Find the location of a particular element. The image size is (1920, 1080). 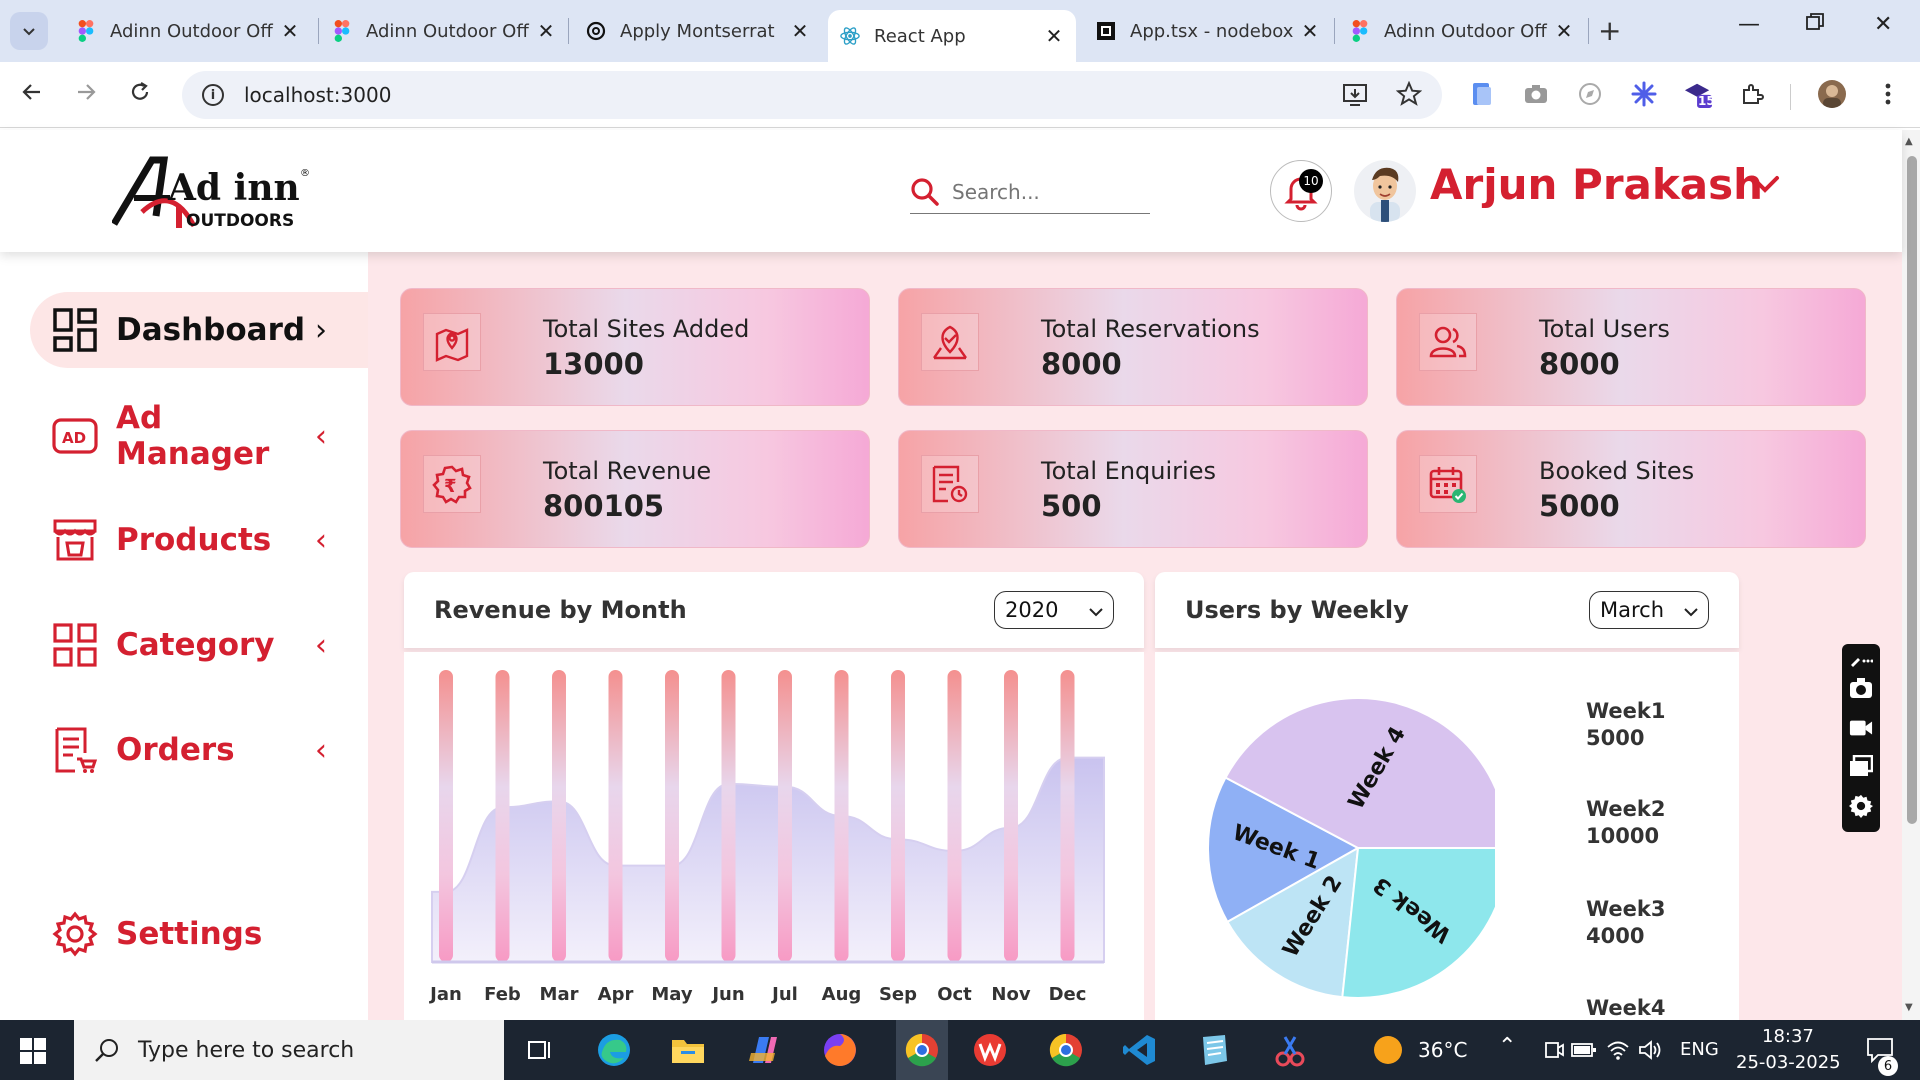

browser-tab: Apply Montserrat ✕ is located at coordinates (698, 31).